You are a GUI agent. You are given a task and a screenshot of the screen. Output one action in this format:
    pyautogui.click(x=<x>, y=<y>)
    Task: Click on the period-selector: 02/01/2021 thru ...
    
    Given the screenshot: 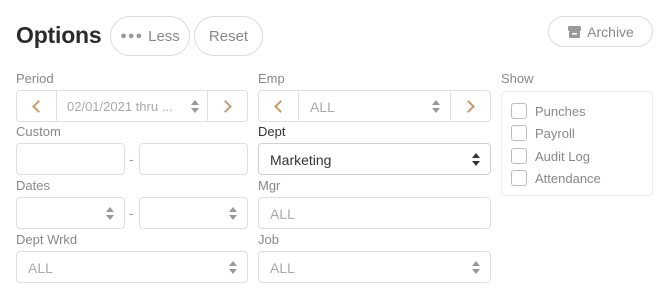 What is the action you would take?
    pyautogui.click(x=132, y=106)
    